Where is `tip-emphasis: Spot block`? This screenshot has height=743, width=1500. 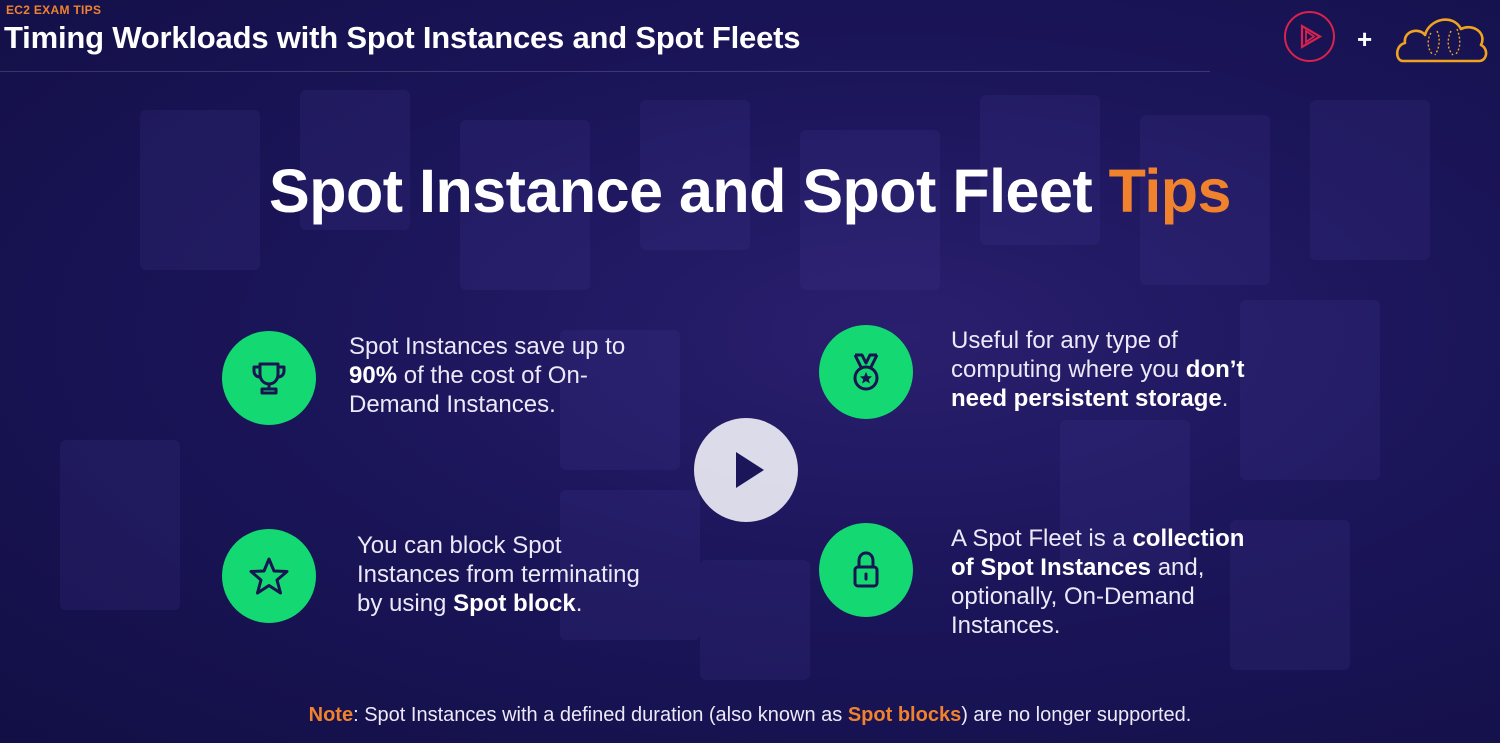
tip-emphasis: Spot block is located at coordinates (514, 603).